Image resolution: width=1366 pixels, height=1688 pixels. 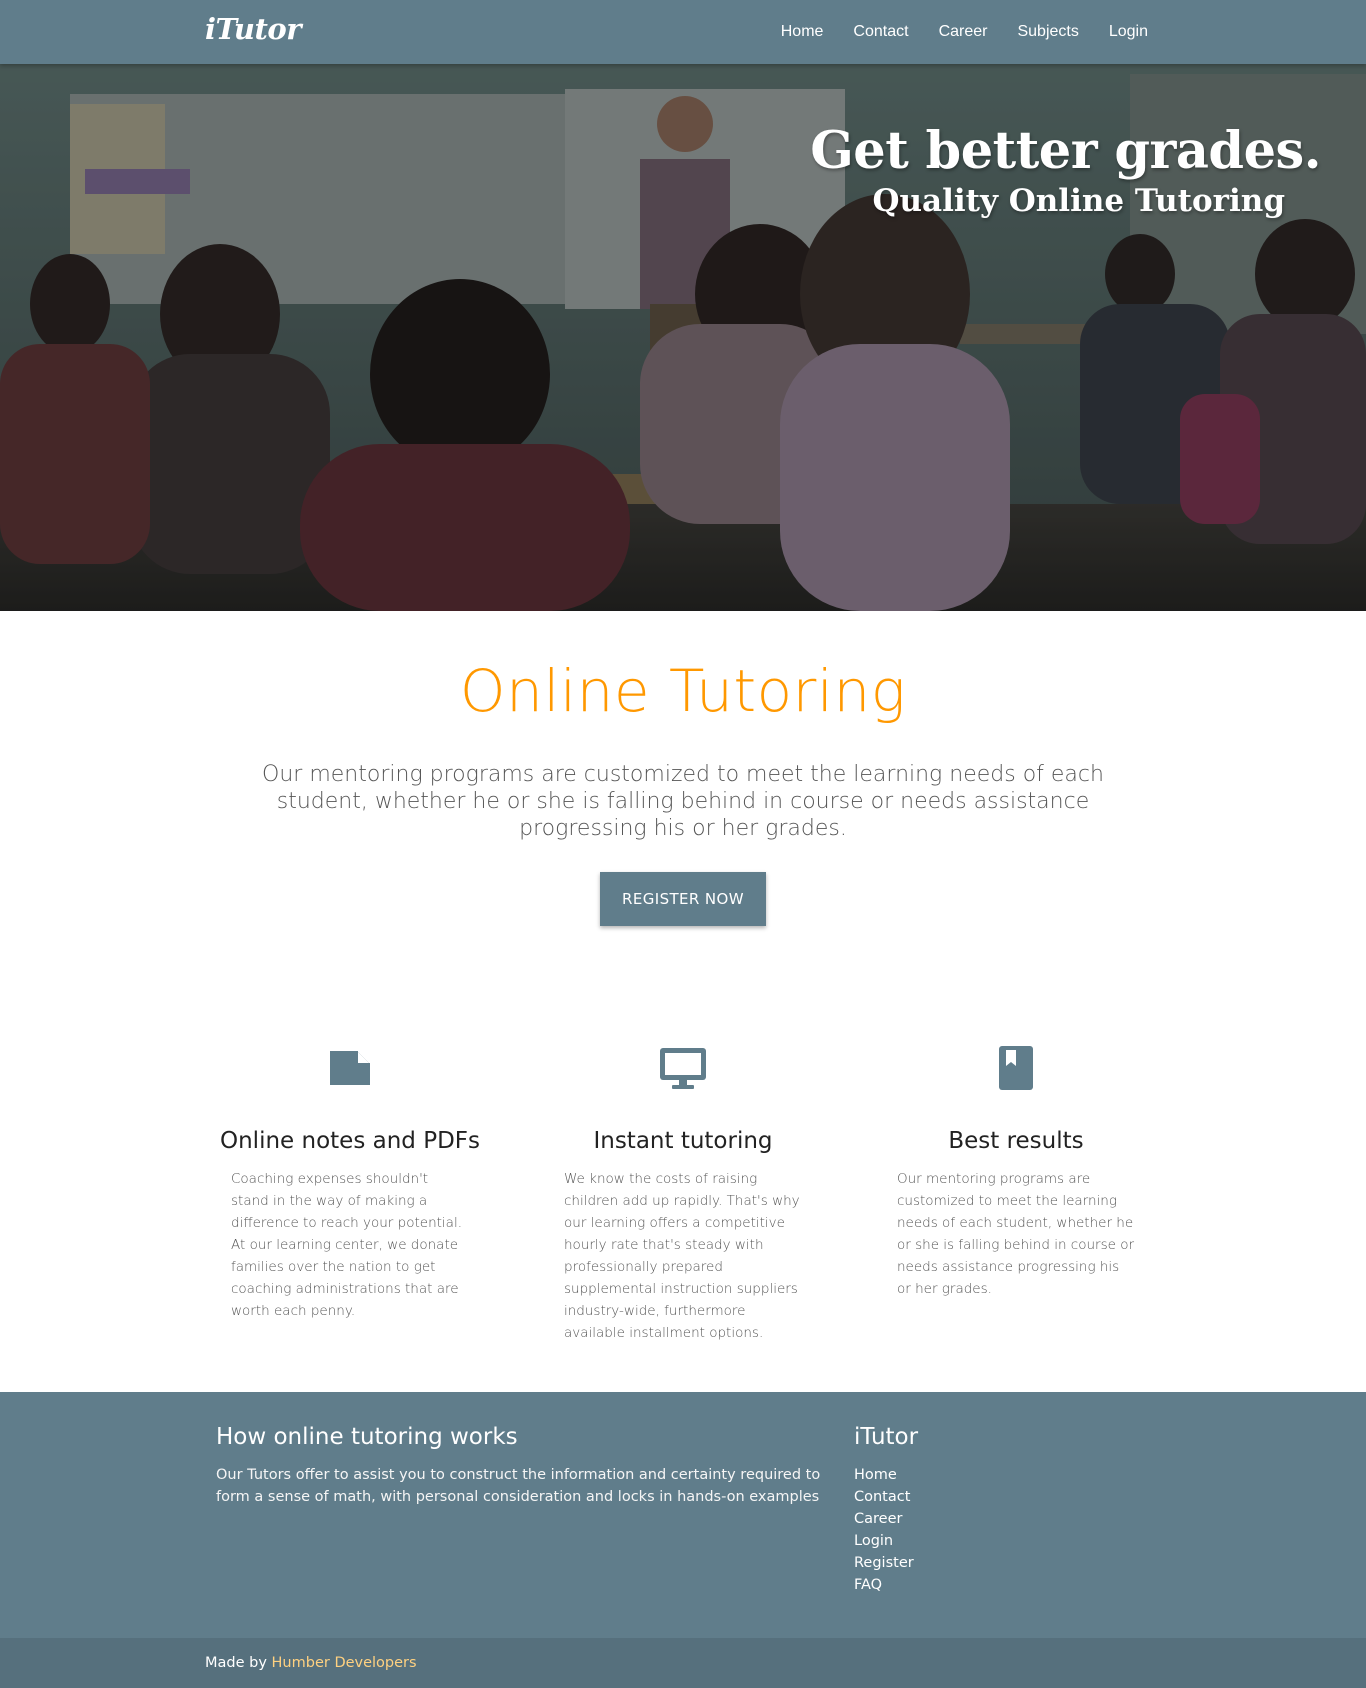 I want to click on nav-link-career: Career, so click(x=963, y=32).